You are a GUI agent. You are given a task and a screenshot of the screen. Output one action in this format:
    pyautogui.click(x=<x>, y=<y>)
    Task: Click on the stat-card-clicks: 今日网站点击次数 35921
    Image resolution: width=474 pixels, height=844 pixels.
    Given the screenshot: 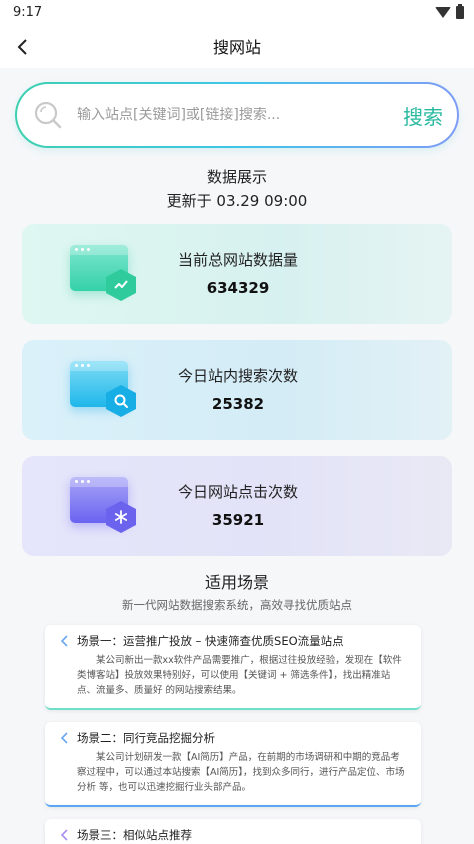 What is the action you would take?
    pyautogui.click(x=237, y=506)
    